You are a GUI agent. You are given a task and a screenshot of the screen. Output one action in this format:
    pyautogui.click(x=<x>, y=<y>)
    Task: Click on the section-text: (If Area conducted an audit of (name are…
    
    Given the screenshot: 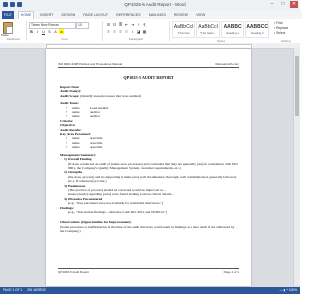 What is the action you would take?
    pyautogui.click(x=153, y=165)
    